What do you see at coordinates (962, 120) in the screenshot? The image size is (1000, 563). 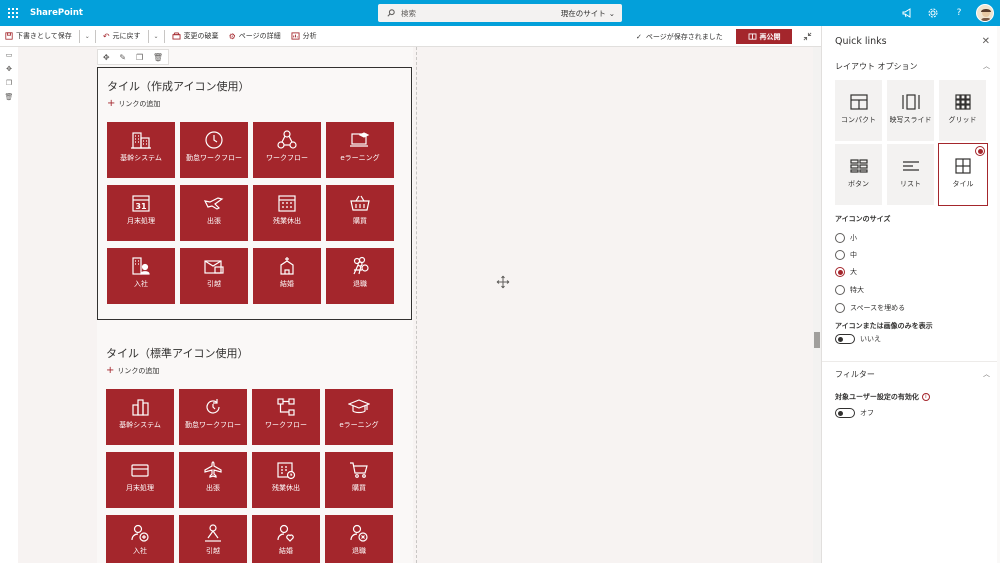 I see `layout-label: グリッド` at bounding box center [962, 120].